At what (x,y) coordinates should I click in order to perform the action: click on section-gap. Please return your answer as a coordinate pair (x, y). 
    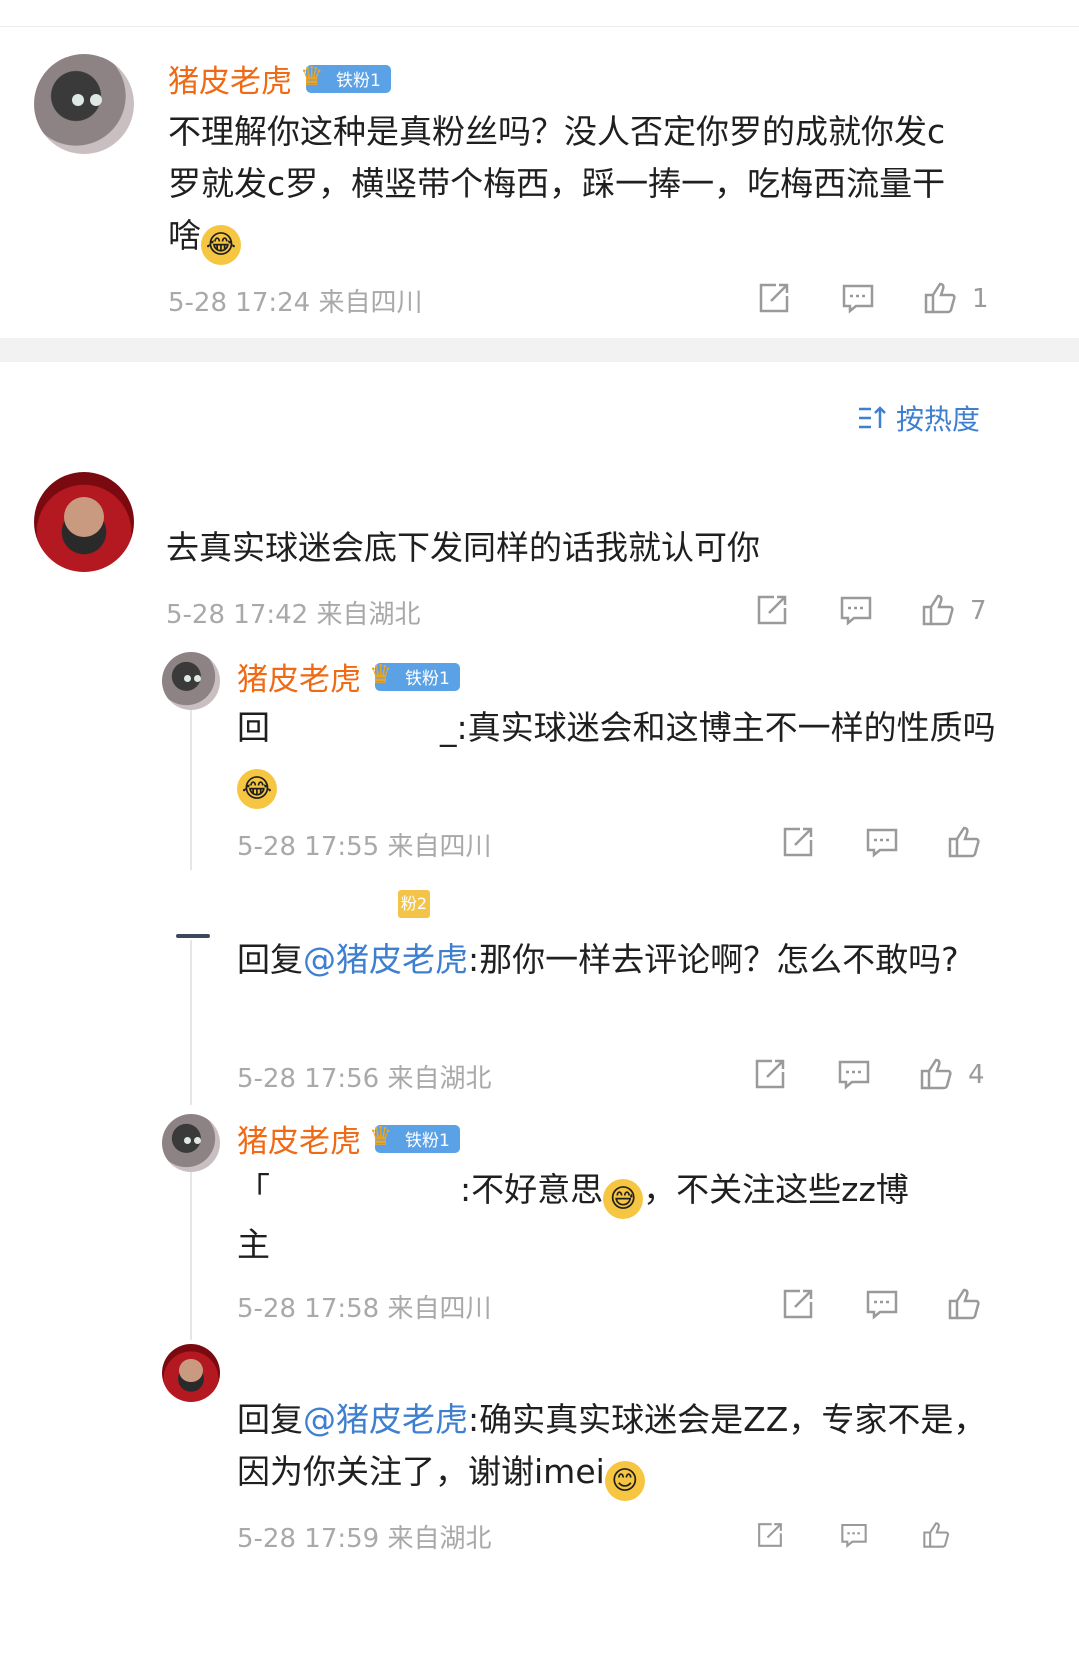
    Looking at the image, I should click on (539, 350).